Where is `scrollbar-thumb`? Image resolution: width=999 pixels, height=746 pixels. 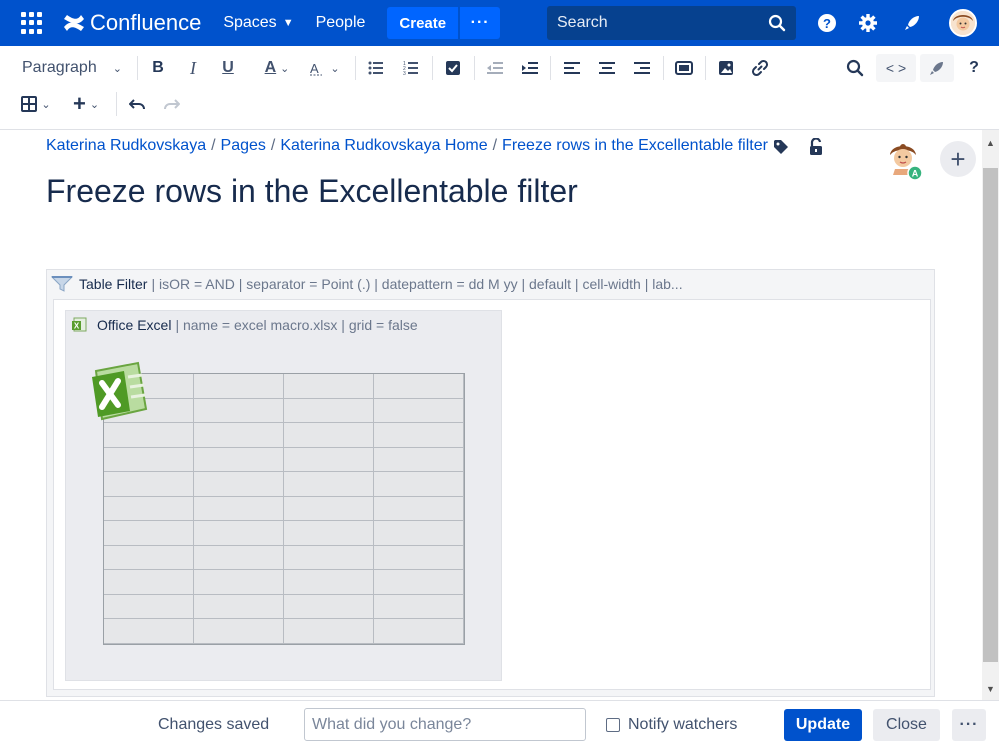 scrollbar-thumb is located at coordinates (990, 415).